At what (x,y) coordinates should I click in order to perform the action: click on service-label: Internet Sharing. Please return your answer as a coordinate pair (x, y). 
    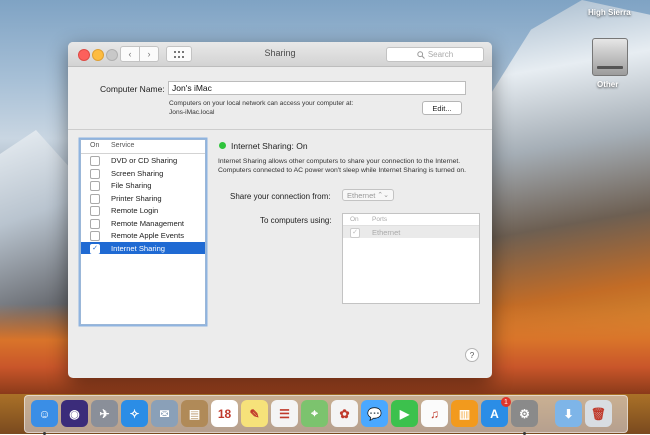
    Looking at the image, I should click on (138, 248).